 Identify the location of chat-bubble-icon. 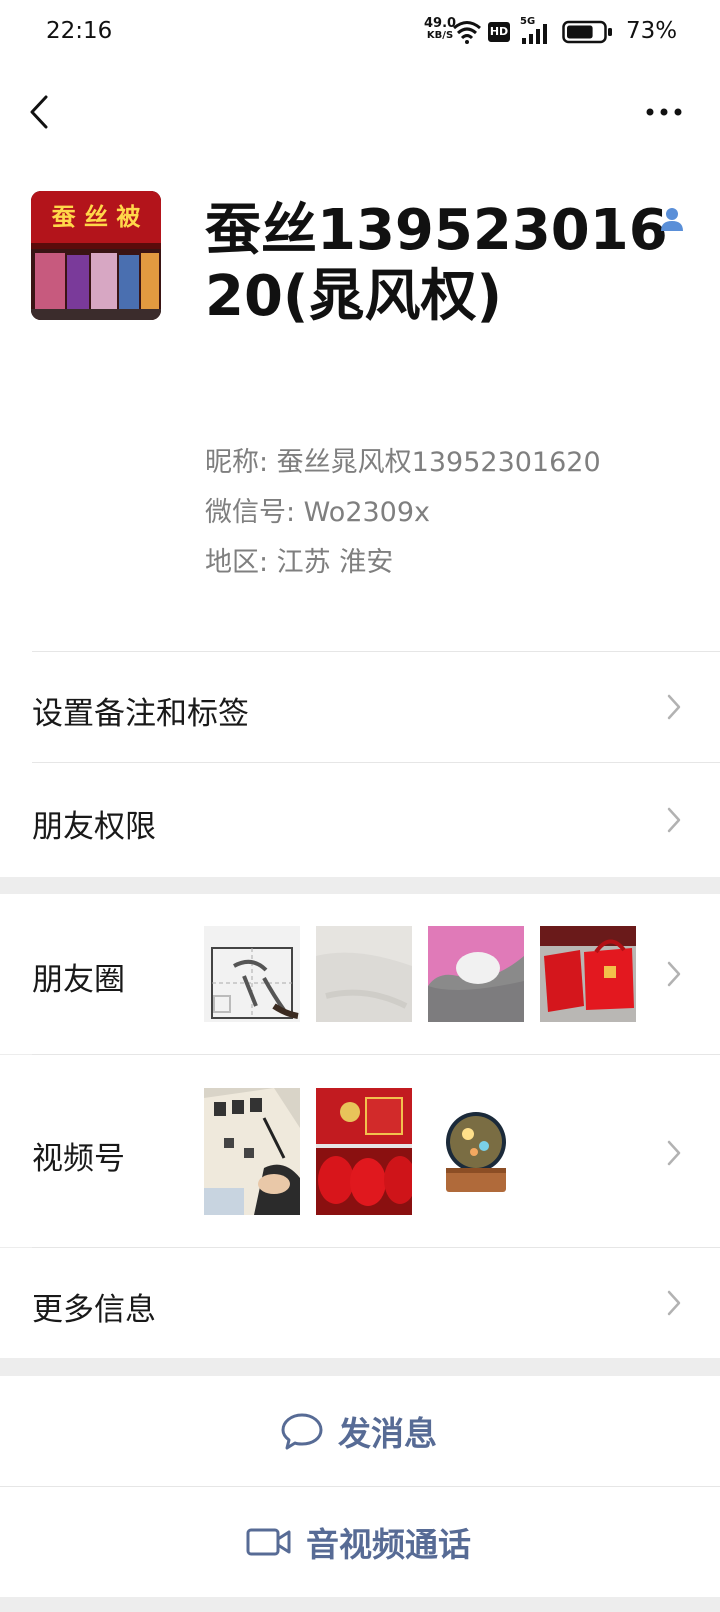
(302, 1431).